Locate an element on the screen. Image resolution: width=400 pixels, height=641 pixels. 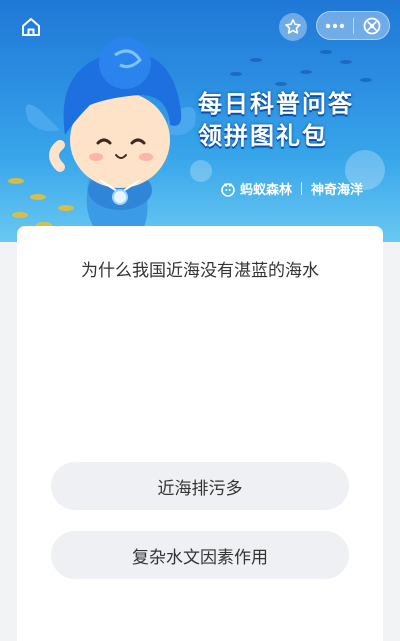
answer-option-label: 复杂水文因素作用 is located at coordinates (200, 557).